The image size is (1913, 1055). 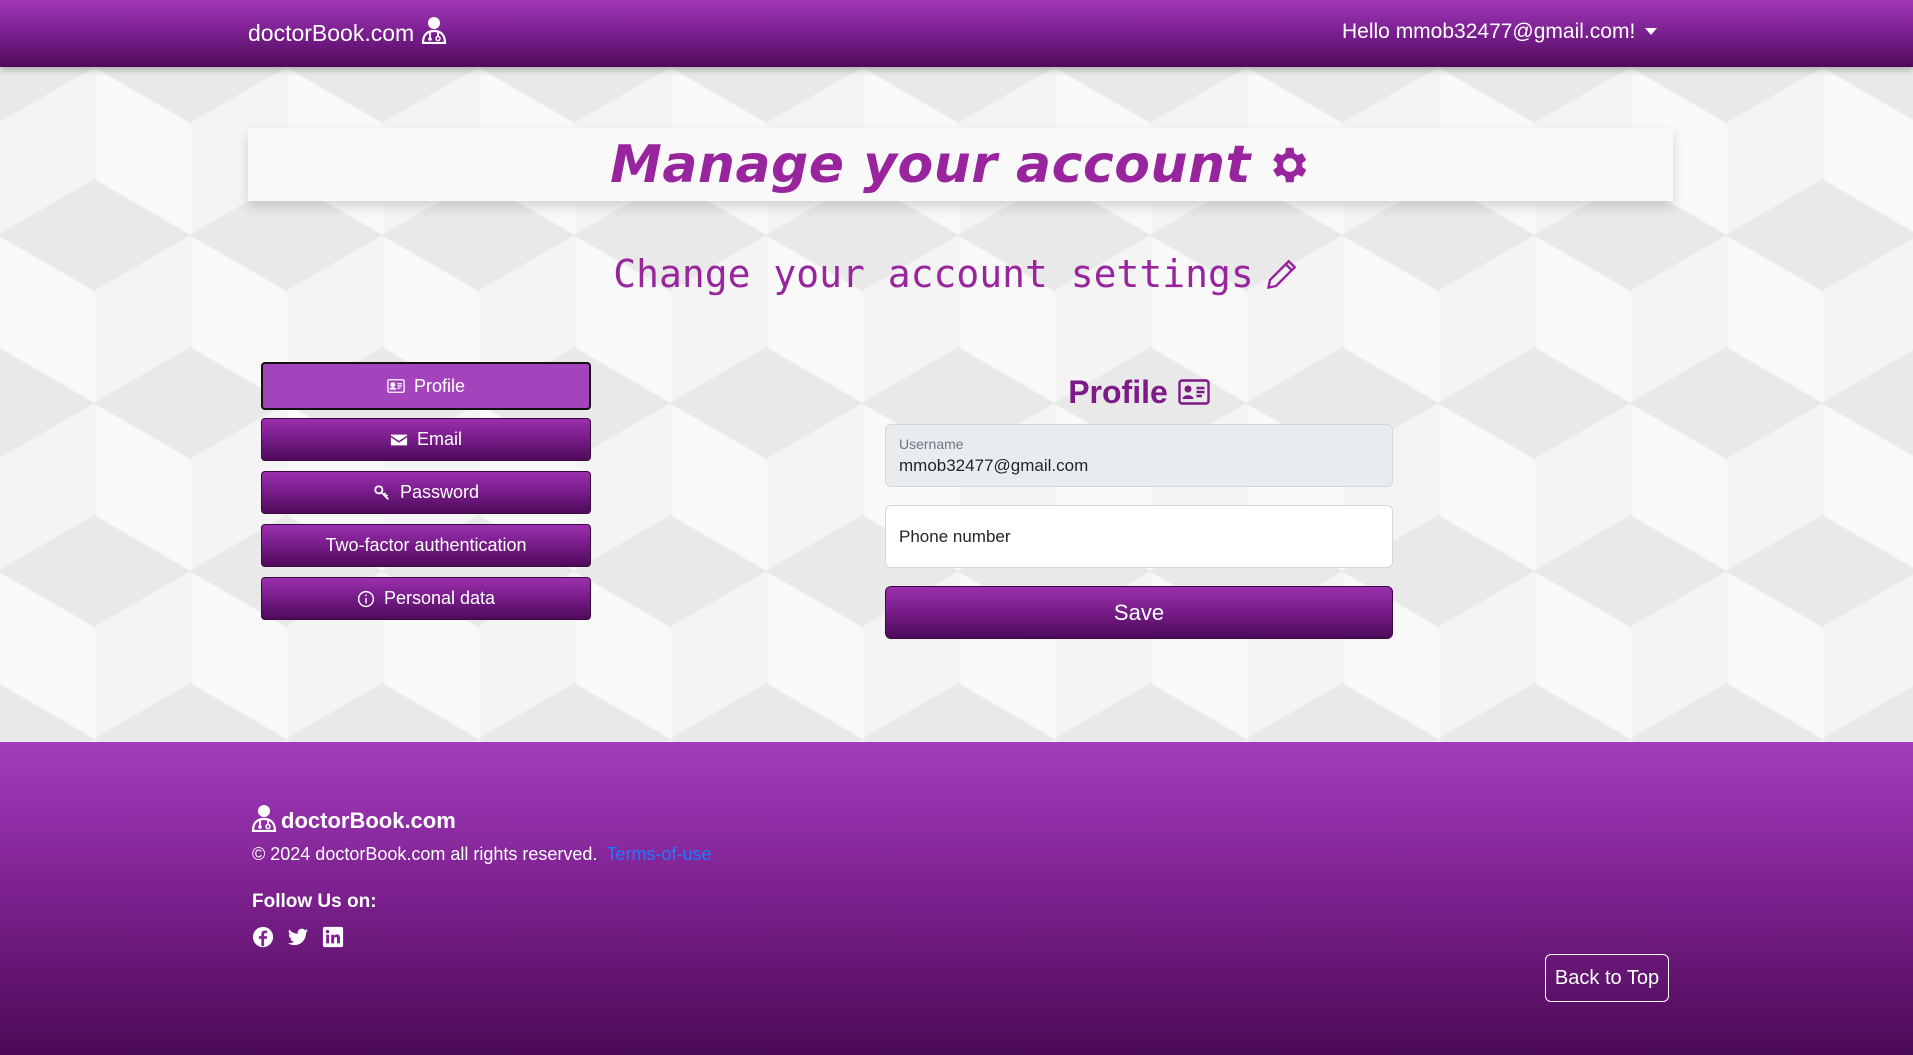 I want to click on footer-brand: doctorBook.com, so click(x=353, y=821).